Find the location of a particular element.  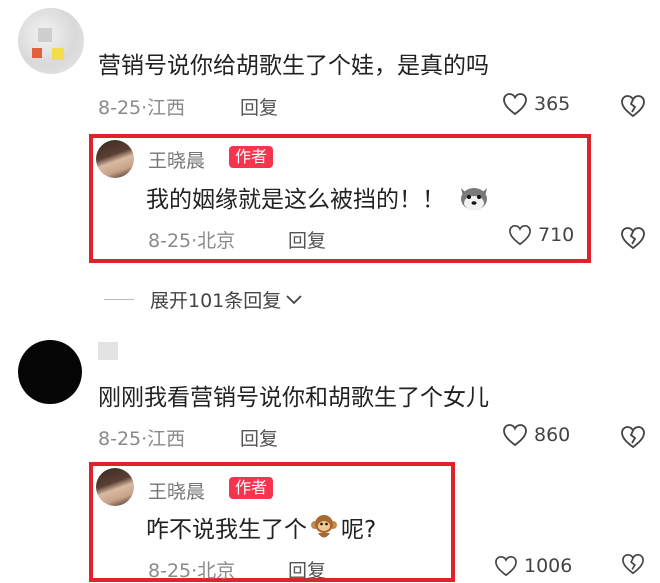

chevron-down-icon is located at coordinates (294, 299).